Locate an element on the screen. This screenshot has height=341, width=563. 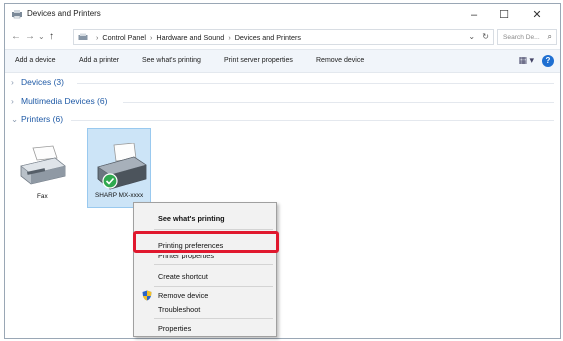
menu-item-properties: Properties is located at coordinates (174, 328).